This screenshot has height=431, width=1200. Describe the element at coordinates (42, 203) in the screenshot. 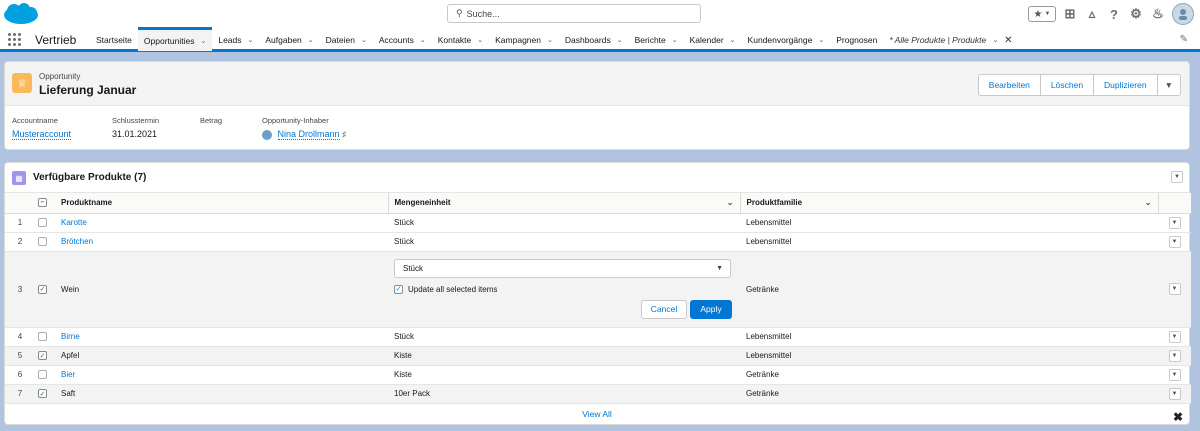

I see `select-all-checkbox: –` at that location.